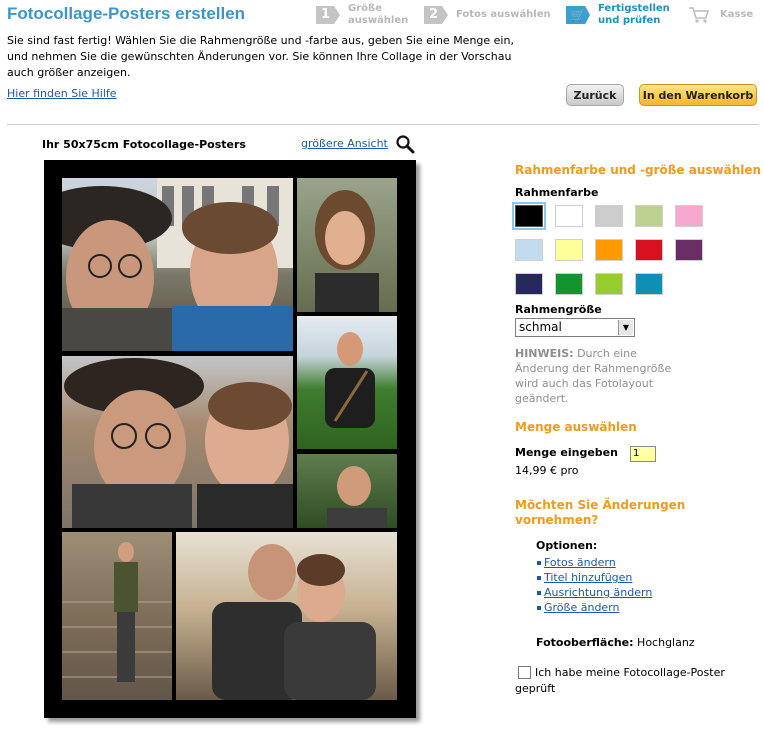 The image size is (764, 743). I want to click on page-title: Fotocollage-Posters erstellen, so click(126, 13).